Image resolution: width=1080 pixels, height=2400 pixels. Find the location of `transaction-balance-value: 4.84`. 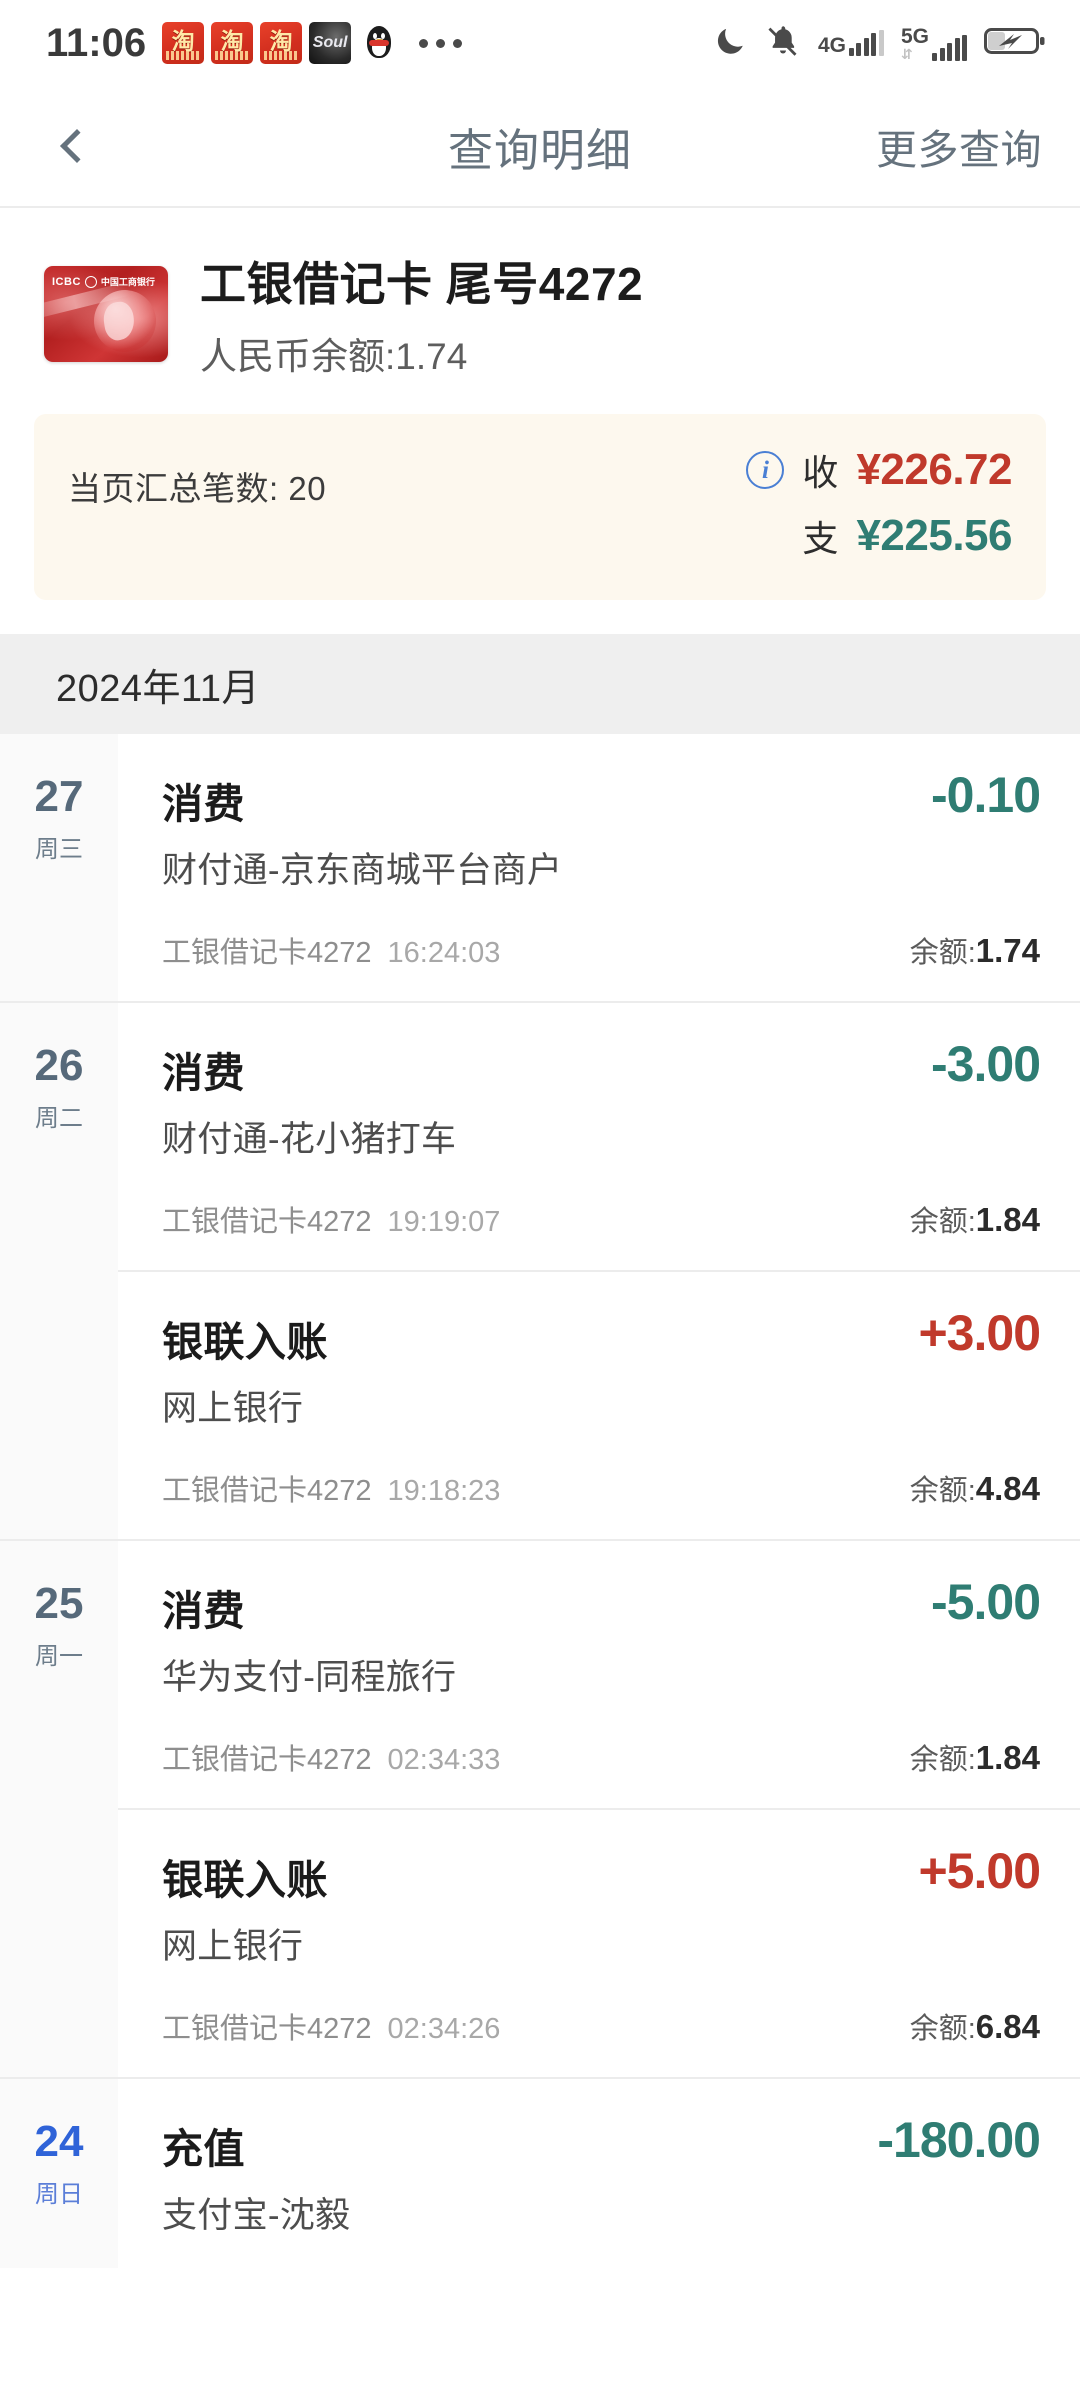

transaction-balance-value: 4.84 is located at coordinates (1007, 1488).